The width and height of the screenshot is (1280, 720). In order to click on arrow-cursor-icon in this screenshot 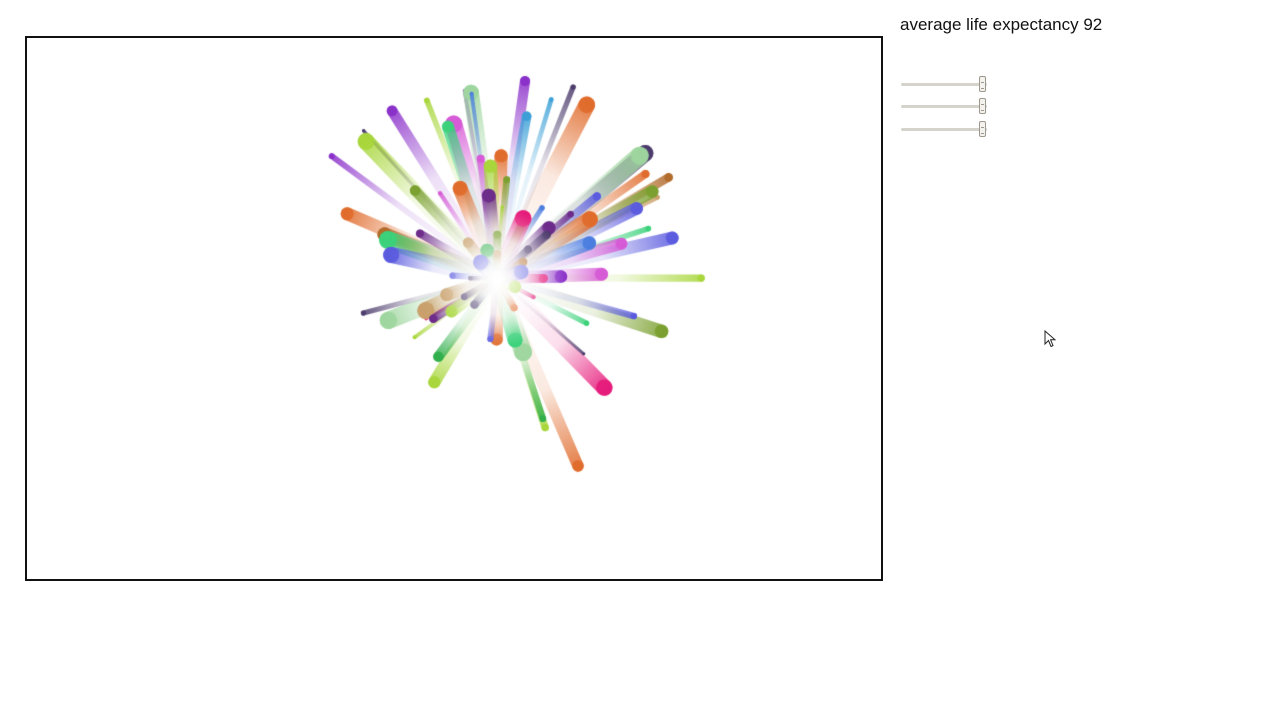, I will do `click(1050, 339)`.